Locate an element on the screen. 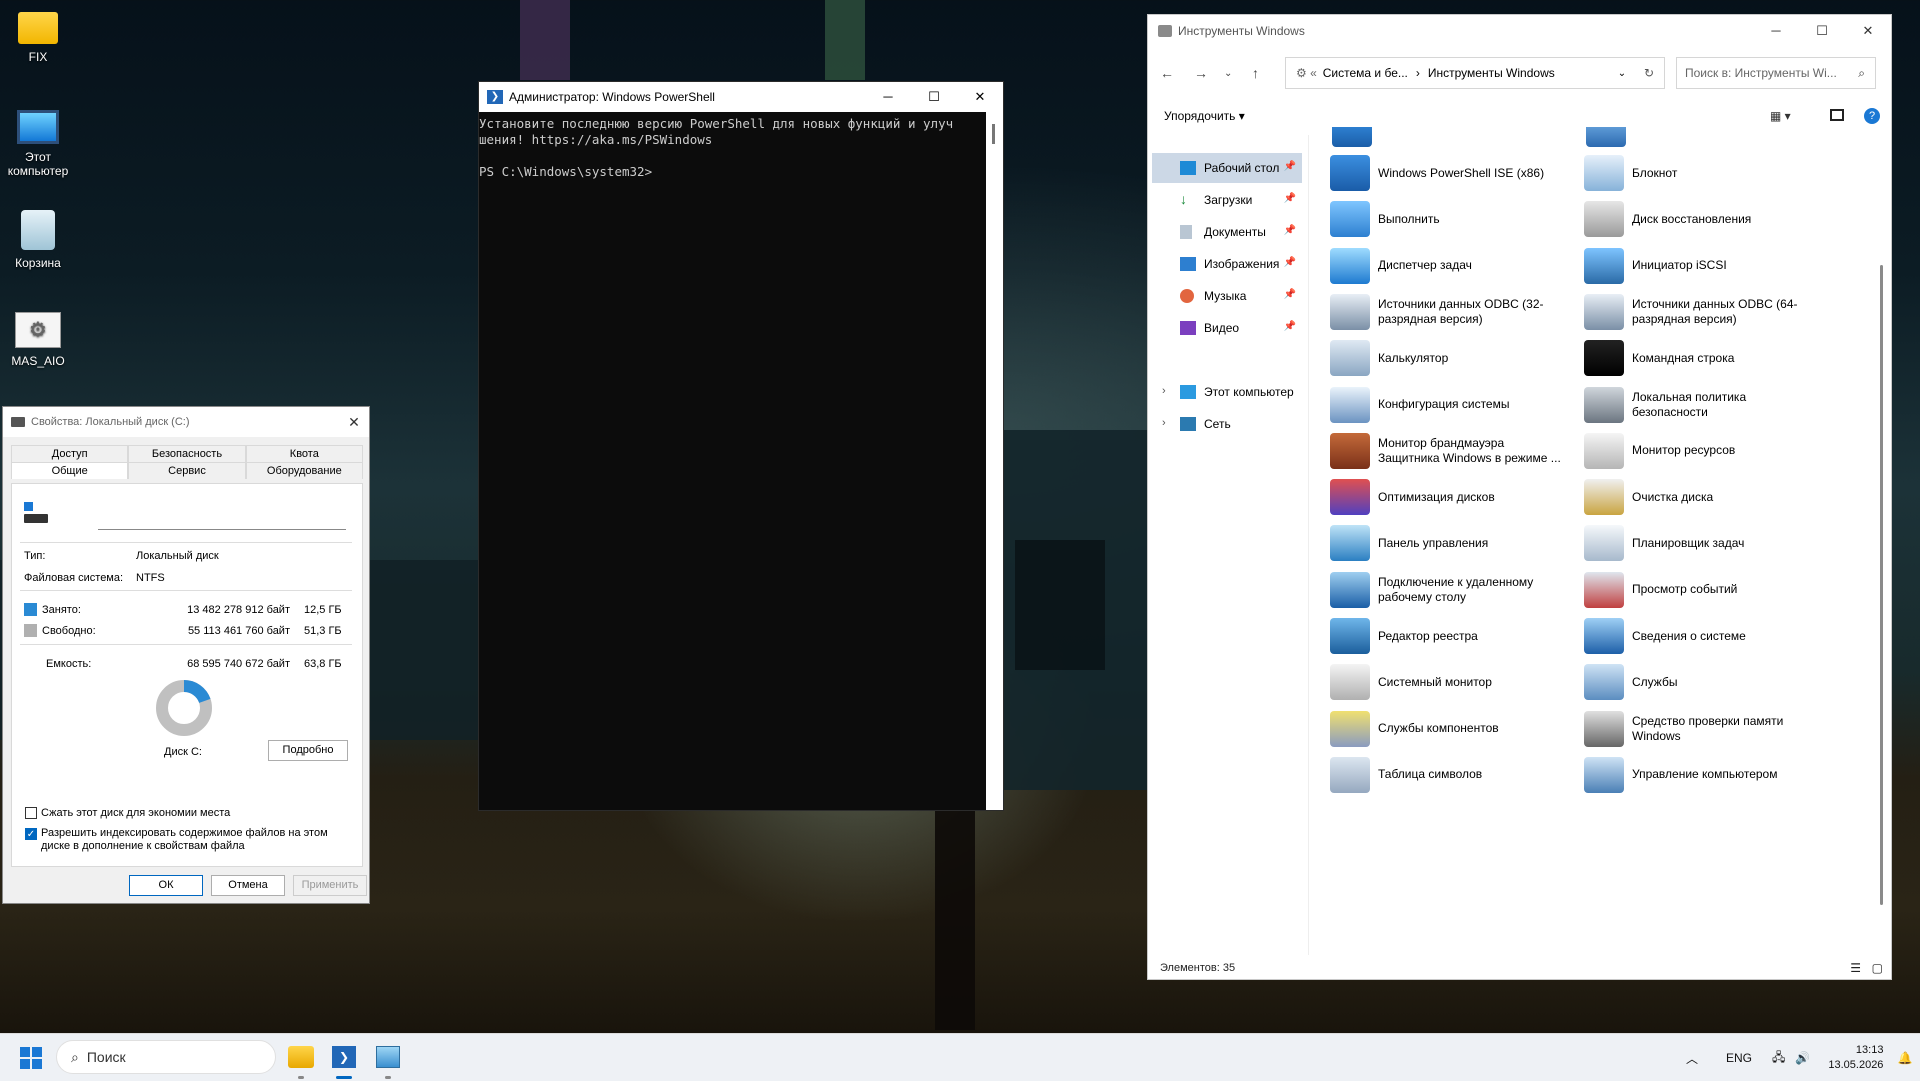 Image resolution: width=1920 pixels, height=1081 pixels. tool-item: Конфигурация системы is located at coordinates (1455, 405).